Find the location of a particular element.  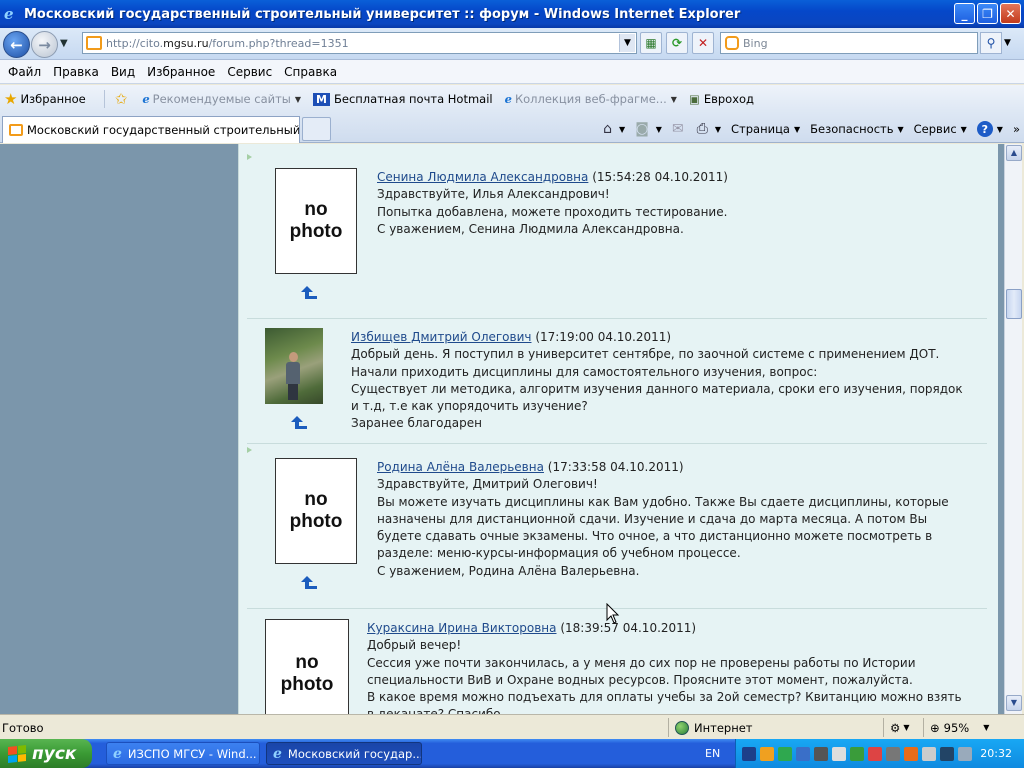

start-button: пуск is located at coordinates (46, 753).